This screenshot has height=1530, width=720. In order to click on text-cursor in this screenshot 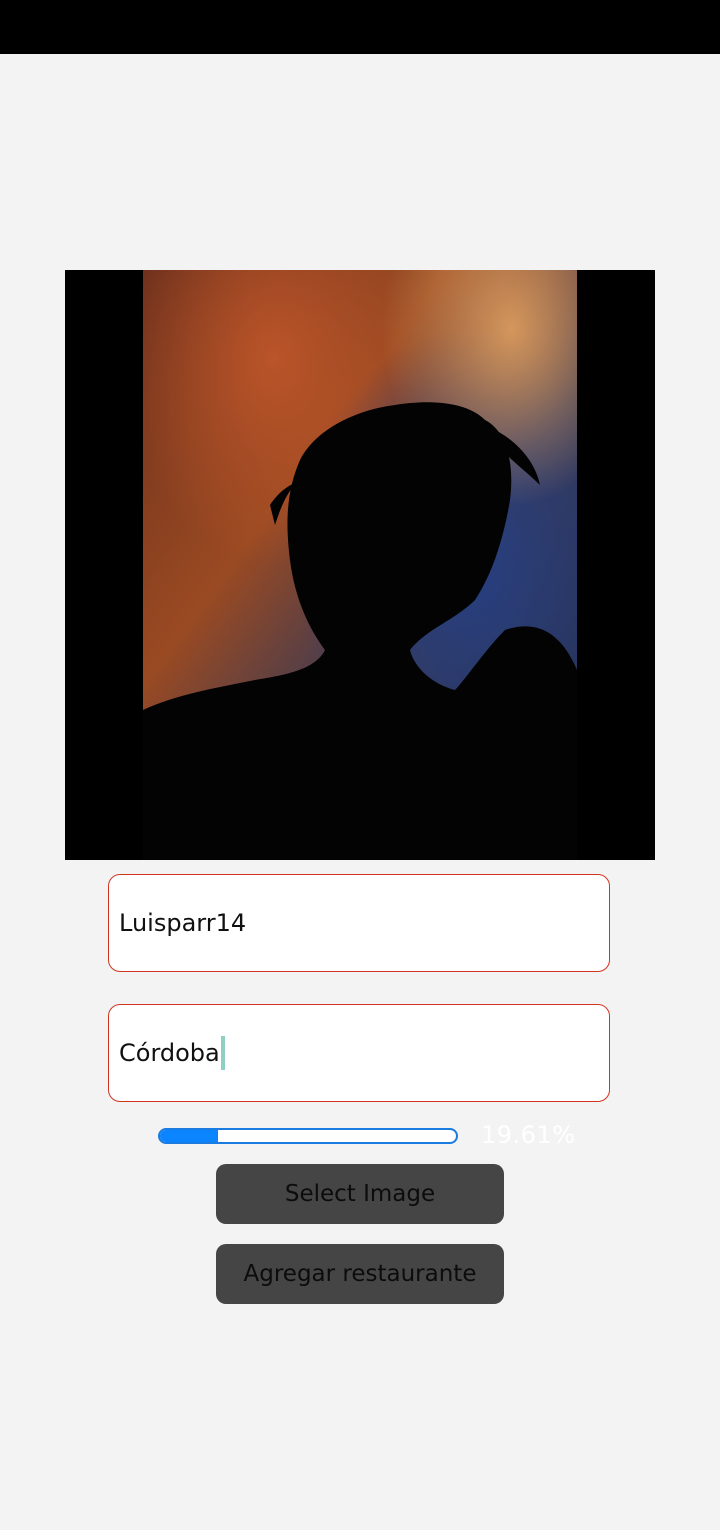, I will do `click(222, 1053)`.